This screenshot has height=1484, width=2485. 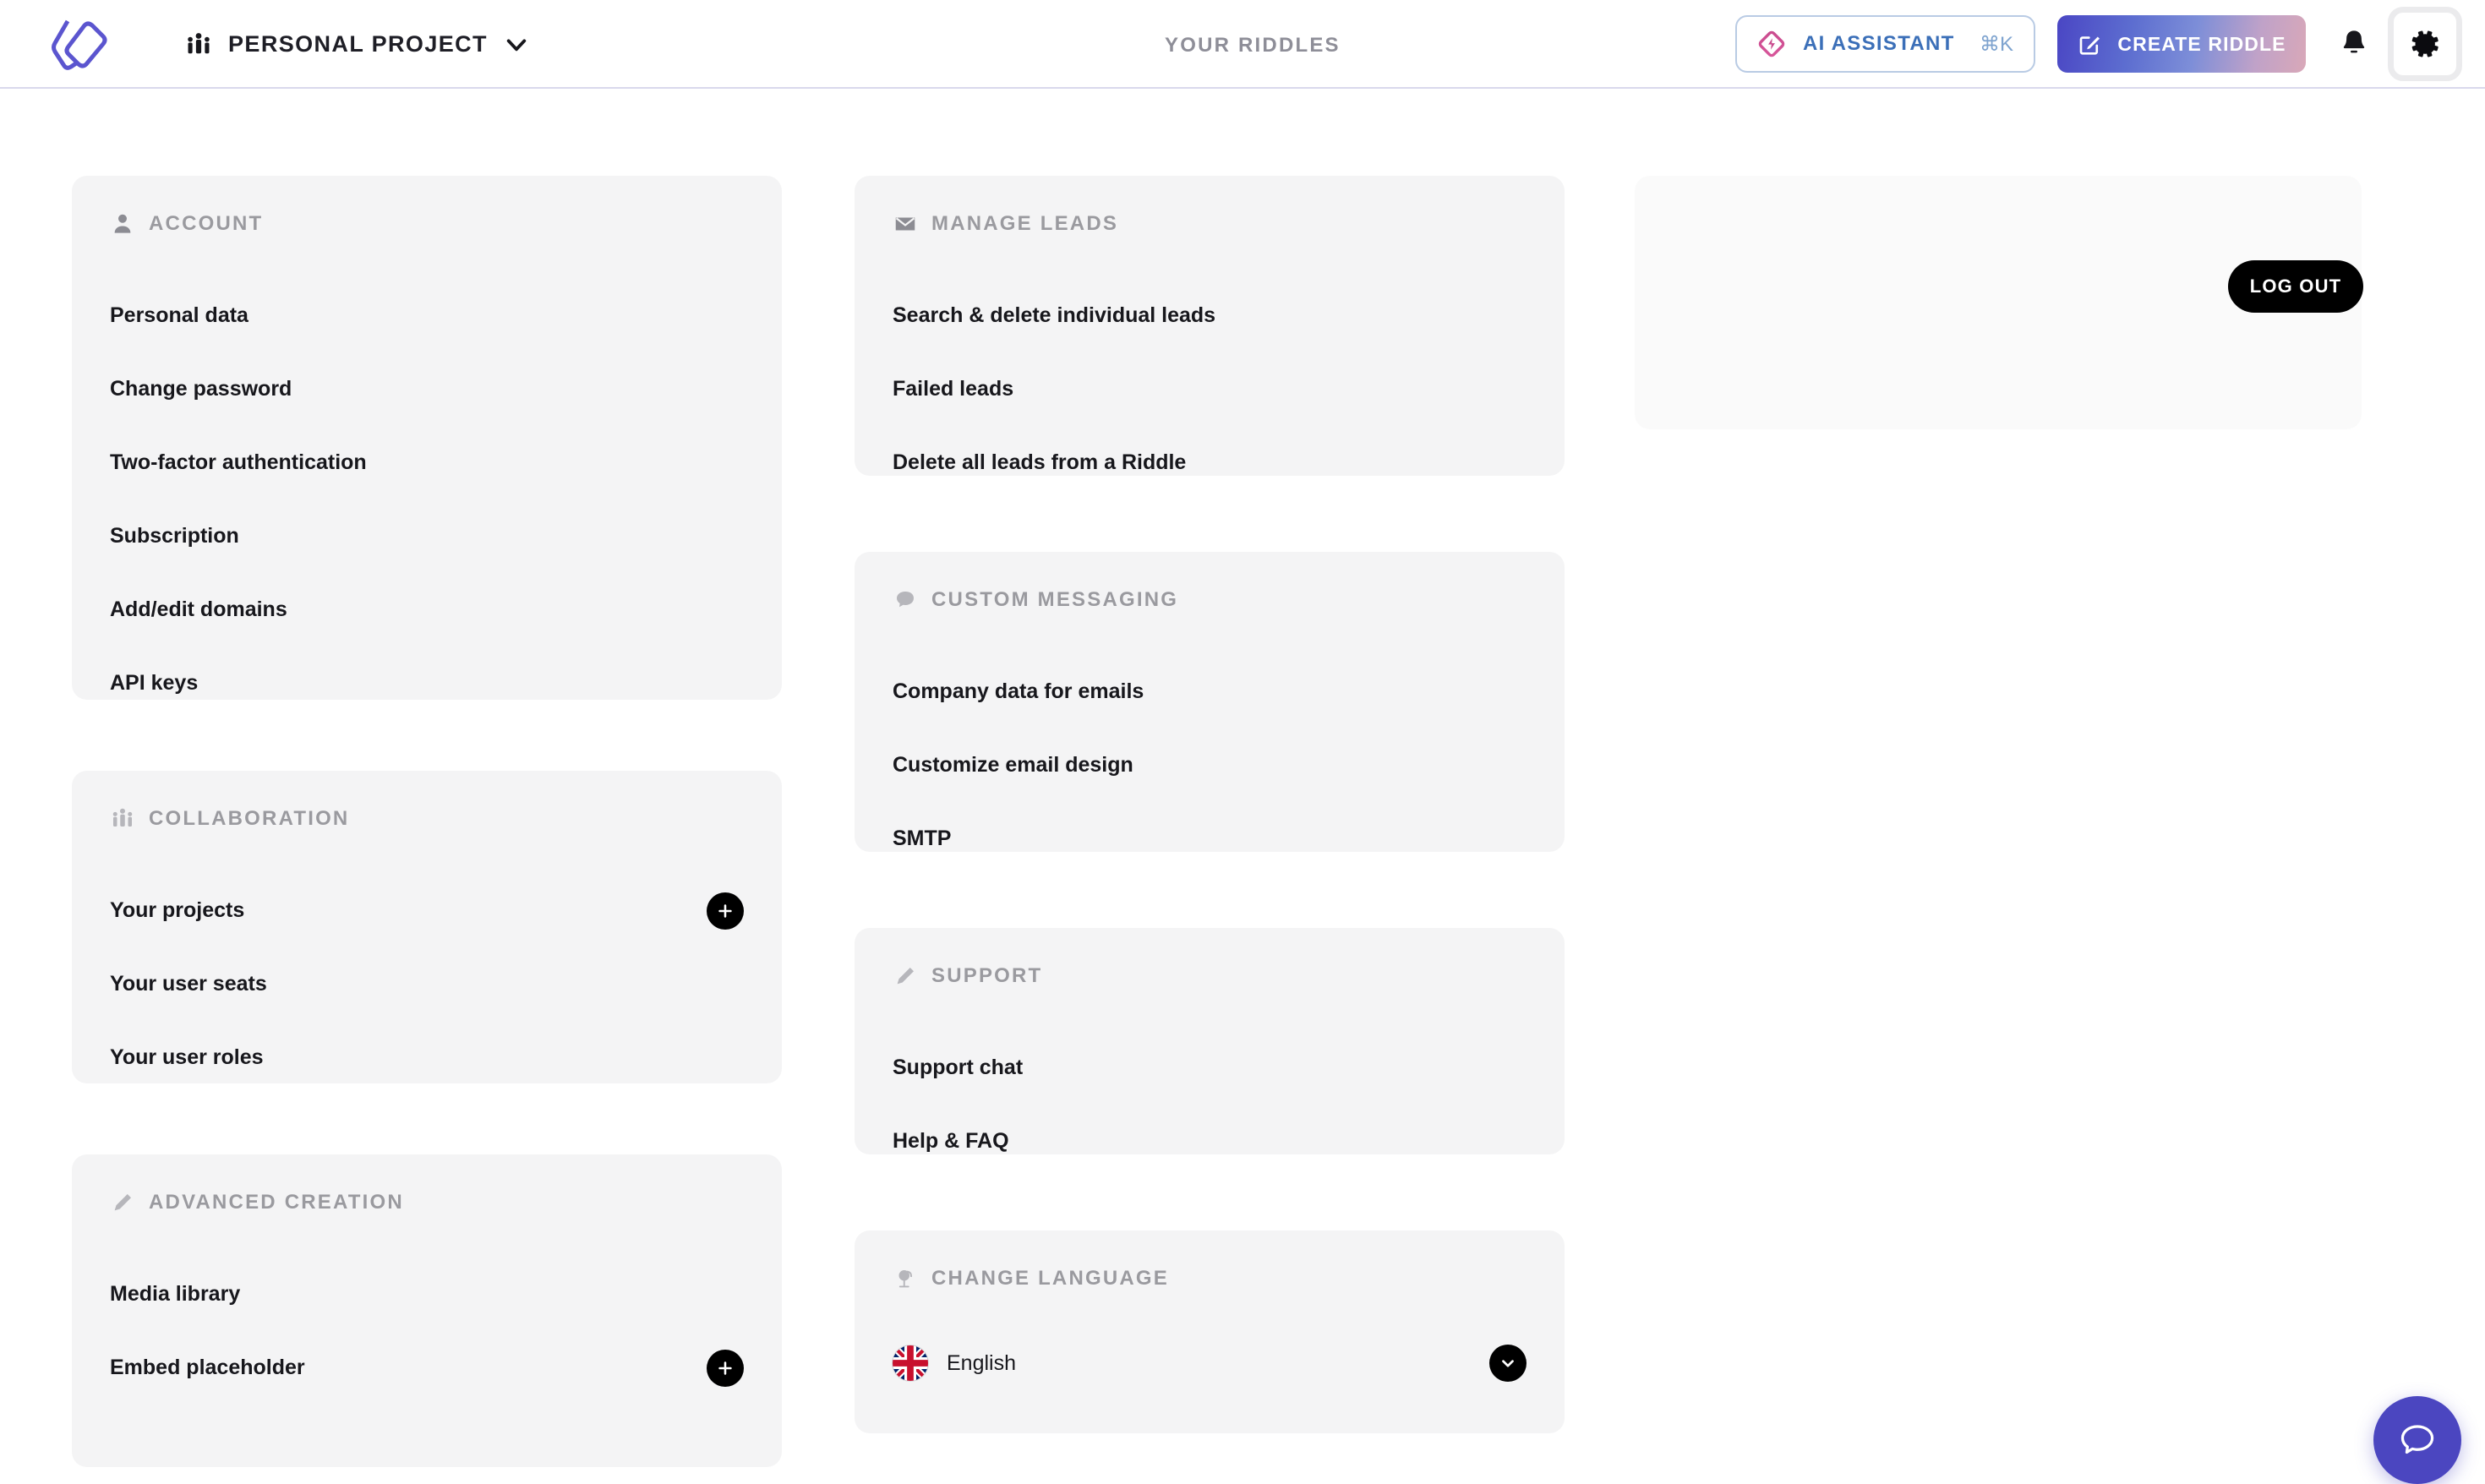 What do you see at coordinates (2201, 44) in the screenshot?
I see `create-riddle-label: CREATE RIDDLE` at bounding box center [2201, 44].